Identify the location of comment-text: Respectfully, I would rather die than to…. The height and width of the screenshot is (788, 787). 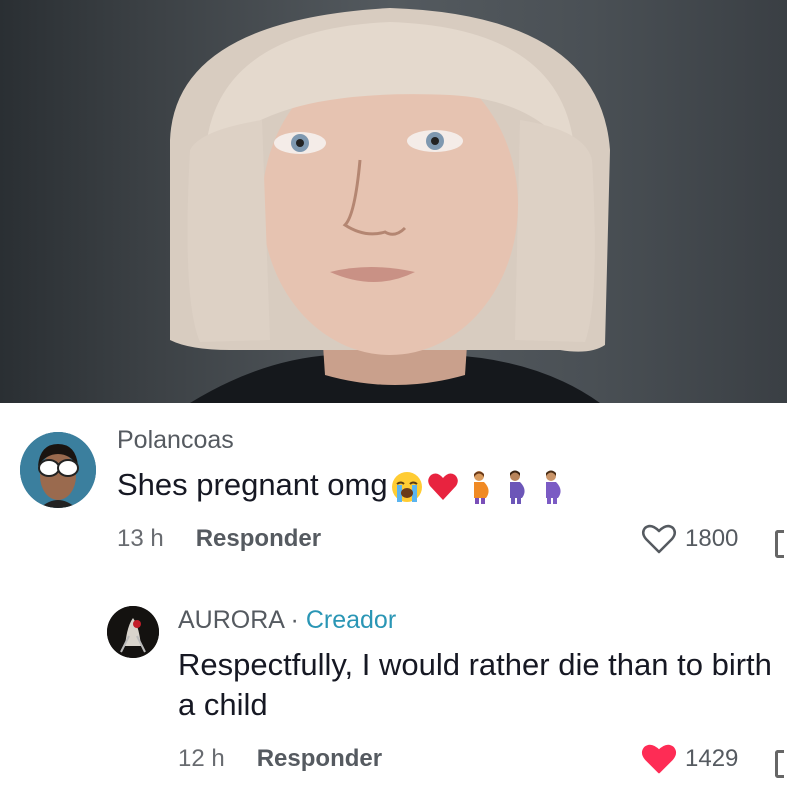
(475, 684).